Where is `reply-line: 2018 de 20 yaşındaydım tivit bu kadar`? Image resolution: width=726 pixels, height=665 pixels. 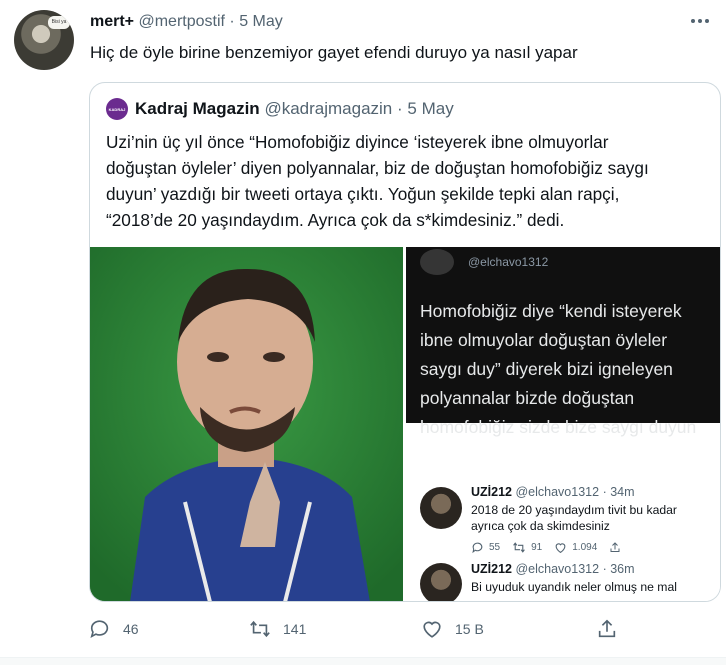 reply-line: 2018 de 20 yaşındaydım tivit bu kadar is located at coordinates (574, 510).